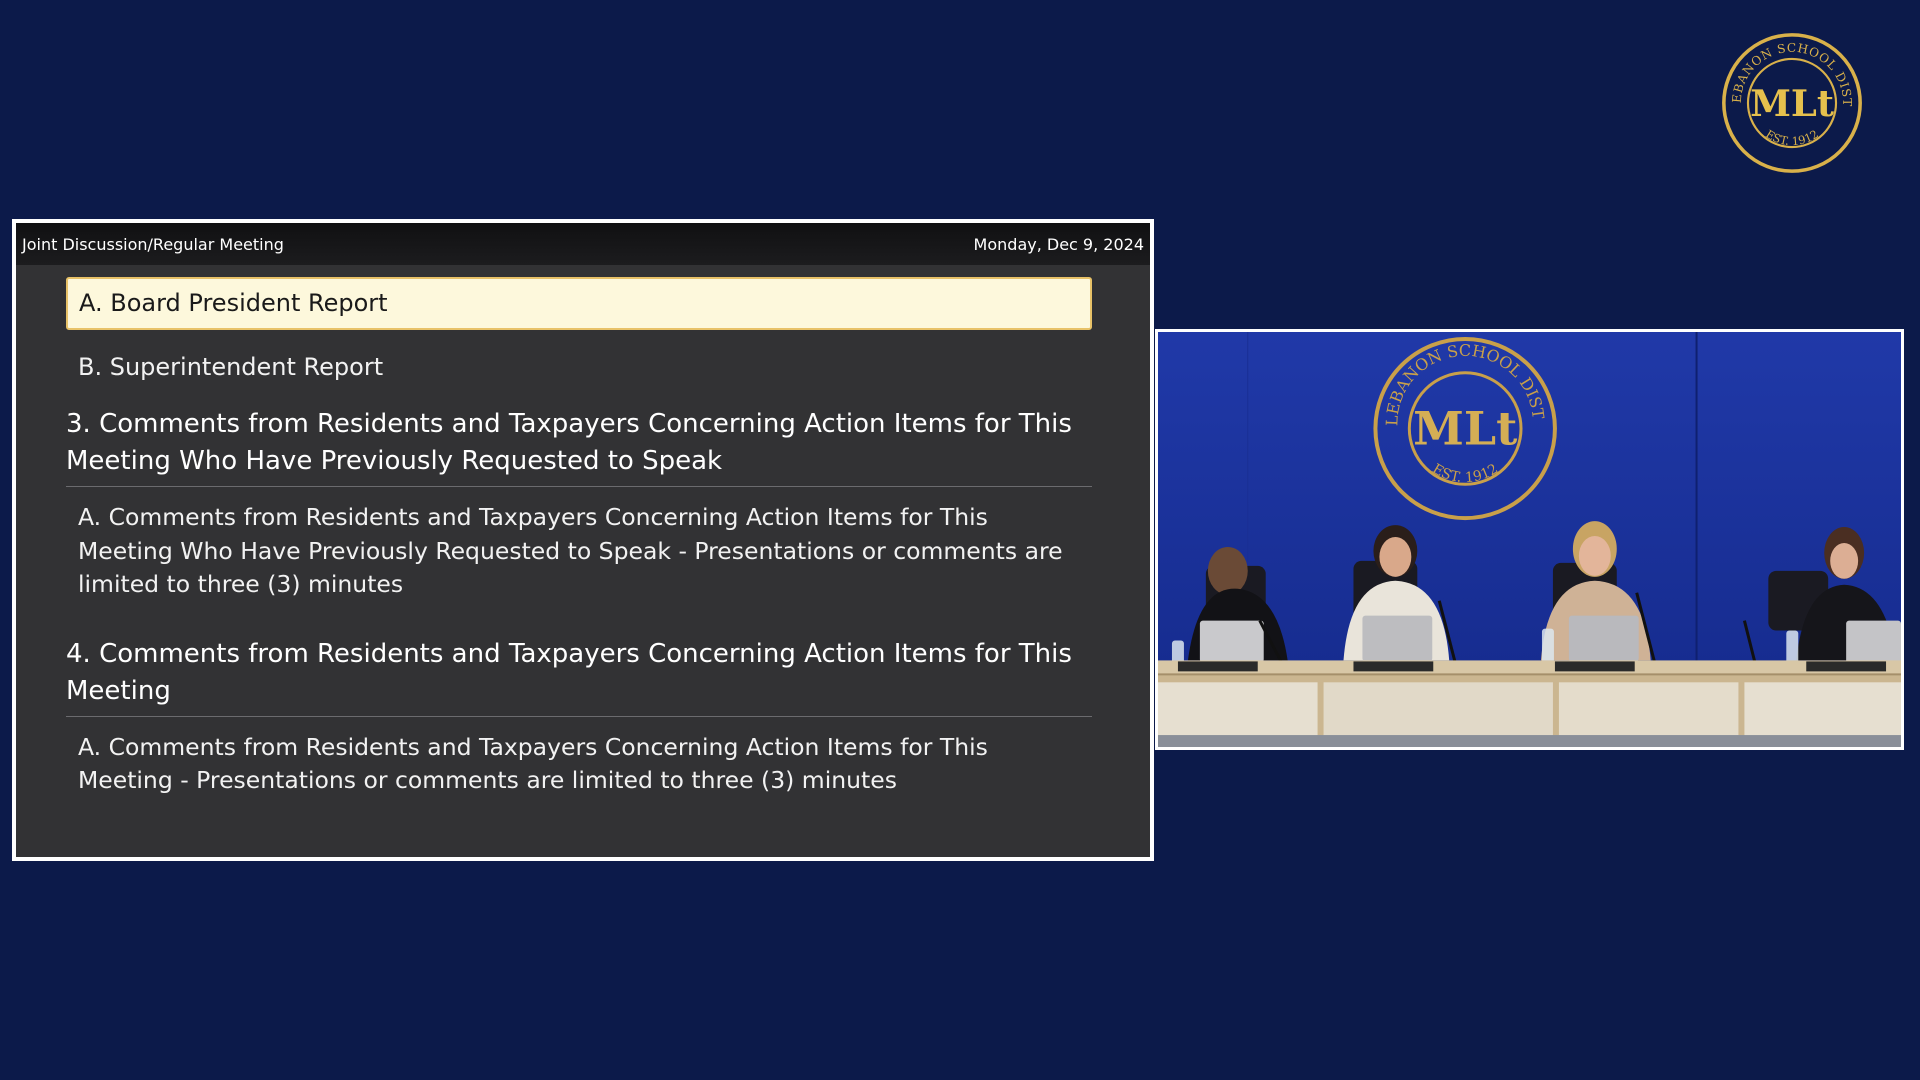 This screenshot has height=1080, width=1920. I want to click on logo-monogram: MLt, so click(1792, 103).